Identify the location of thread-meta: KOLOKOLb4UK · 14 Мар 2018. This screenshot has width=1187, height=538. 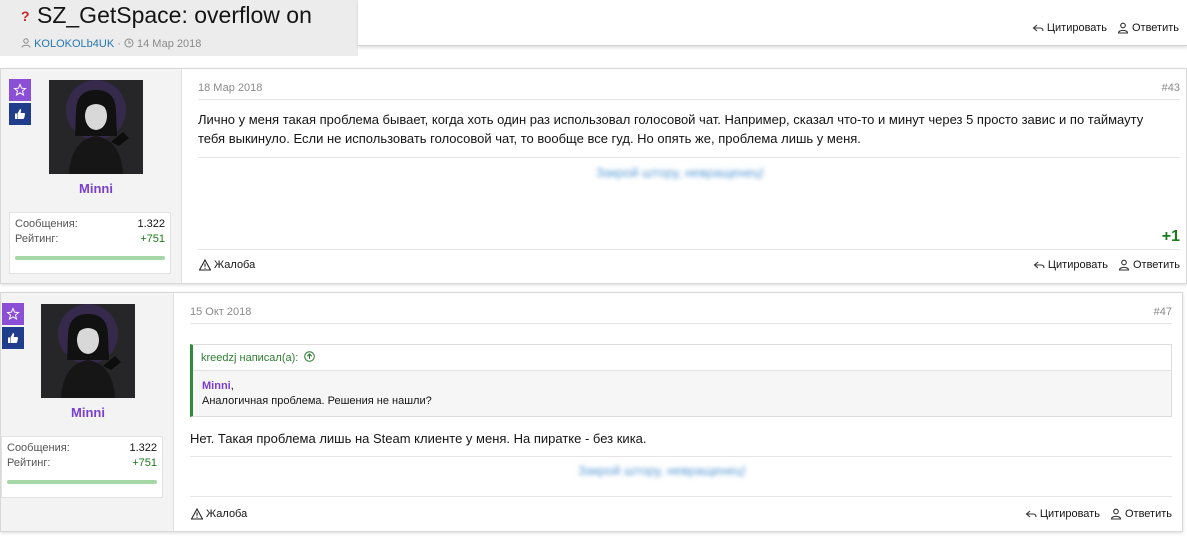
(111, 44).